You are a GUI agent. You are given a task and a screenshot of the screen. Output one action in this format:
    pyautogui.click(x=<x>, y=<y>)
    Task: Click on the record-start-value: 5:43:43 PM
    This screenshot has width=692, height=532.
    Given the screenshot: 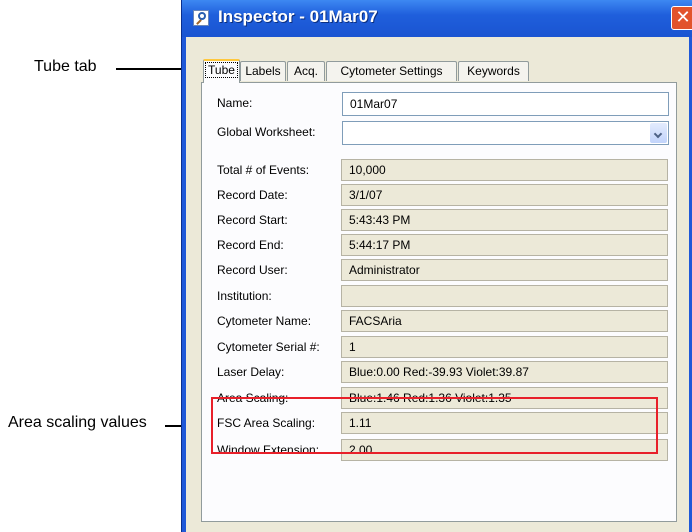 What is the action you would take?
    pyautogui.click(x=504, y=220)
    